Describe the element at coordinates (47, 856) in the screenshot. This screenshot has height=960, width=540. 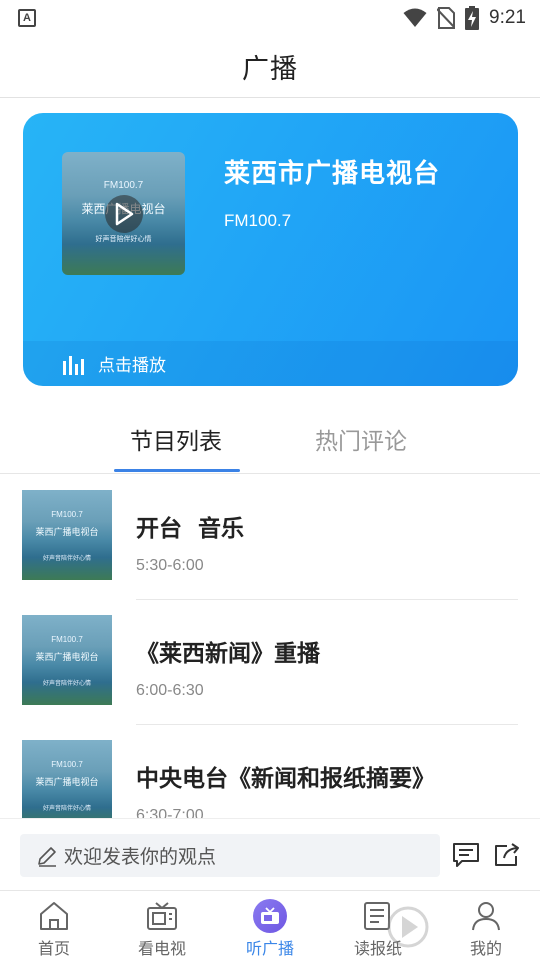
I see `edit-icon` at that location.